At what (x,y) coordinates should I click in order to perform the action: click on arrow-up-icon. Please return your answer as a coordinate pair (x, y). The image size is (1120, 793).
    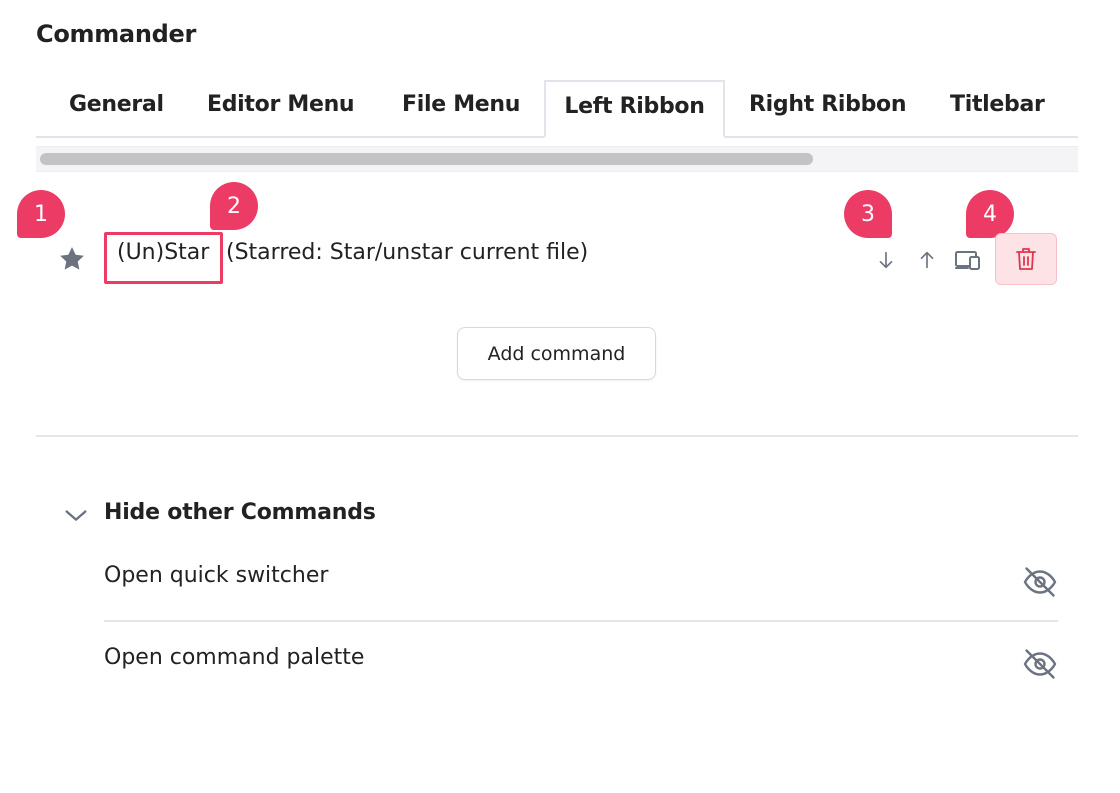
    Looking at the image, I should click on (927, 260).